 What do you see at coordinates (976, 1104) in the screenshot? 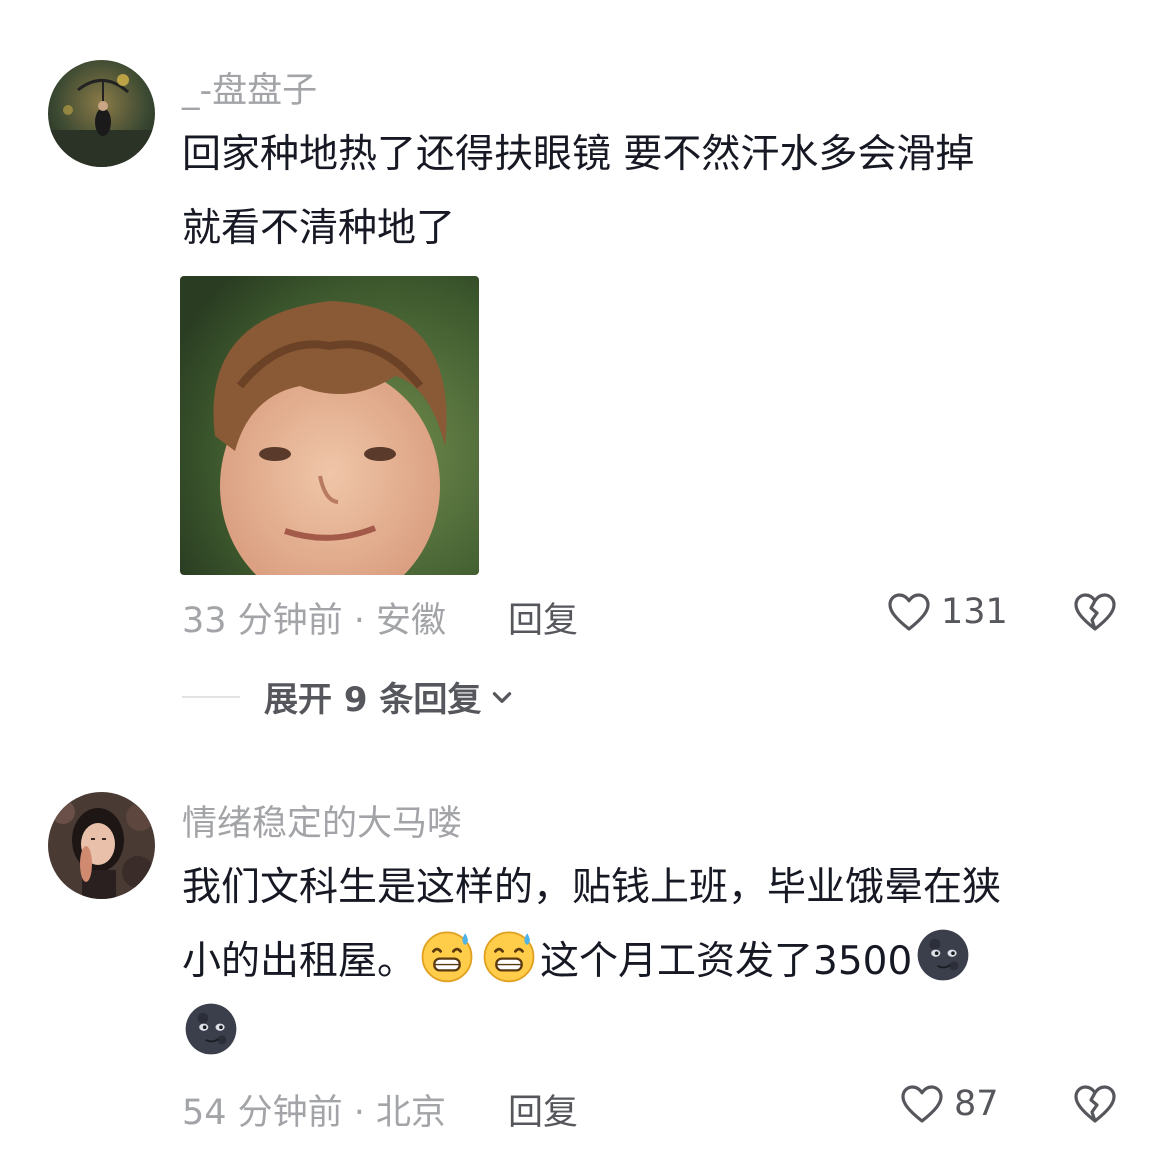
I see `like-count: 87` at bounding box center [976, 1104].